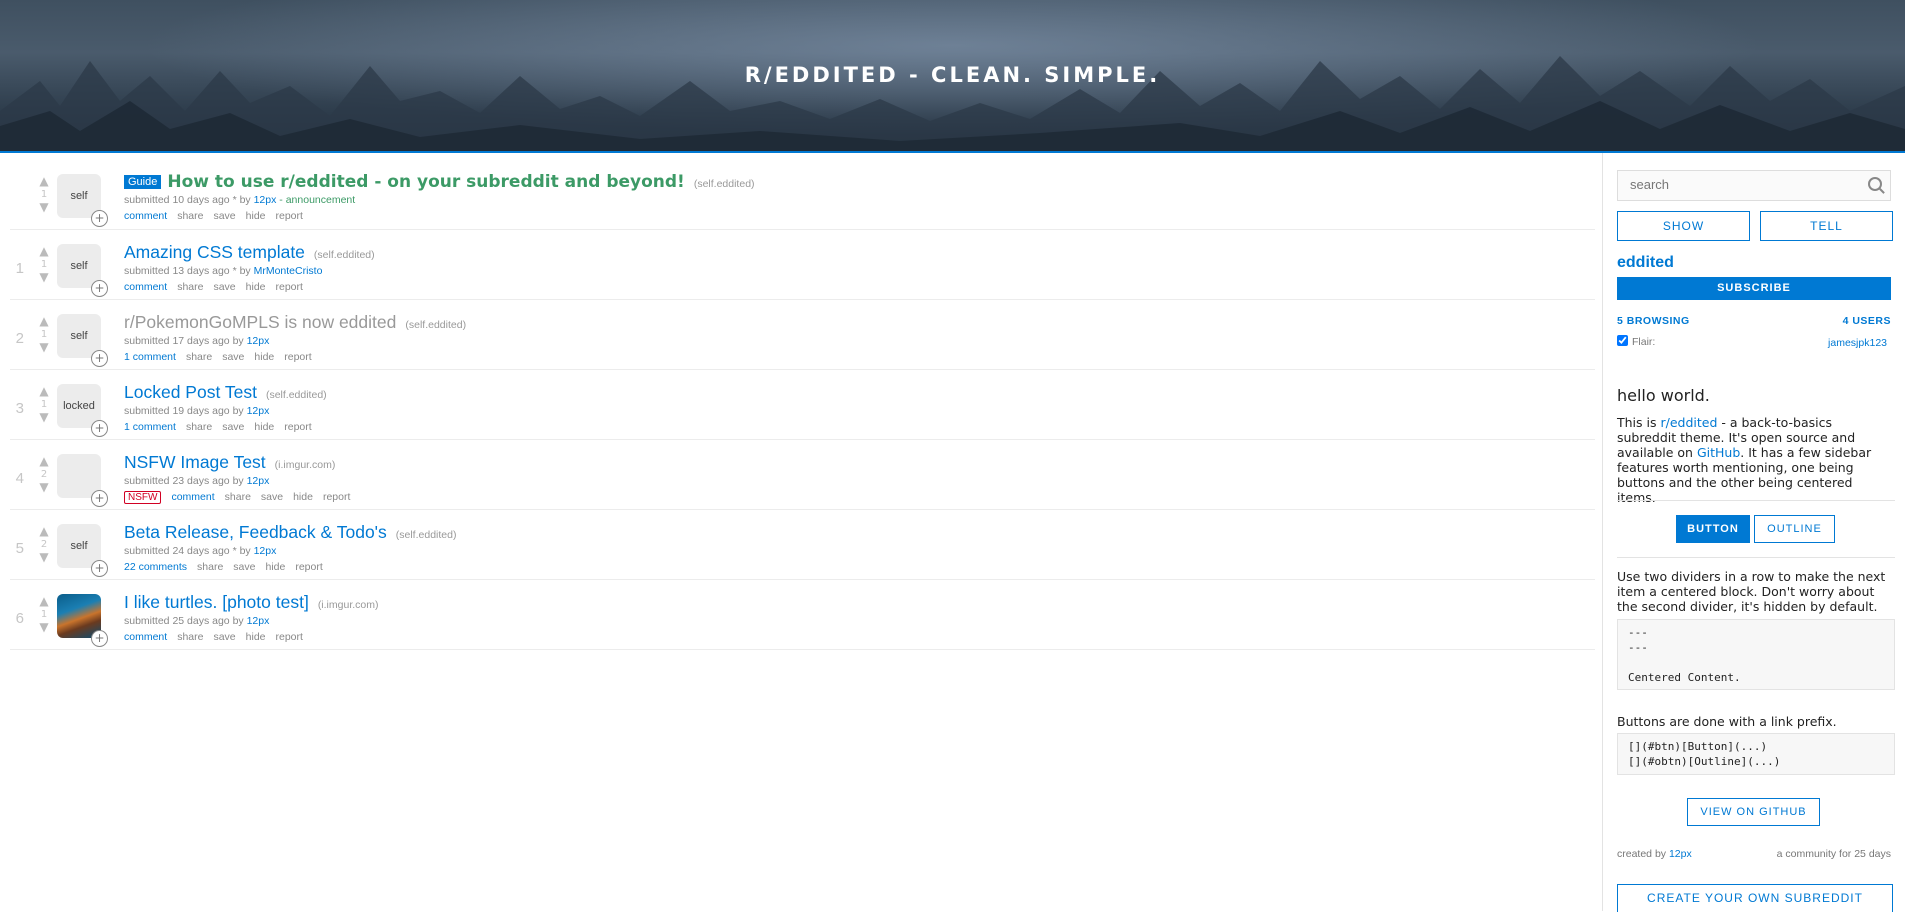  Describe the element at coordinates (1754, 854) in the screenshot. I see `created-info: created by 12px a community for 25 days` at that location.